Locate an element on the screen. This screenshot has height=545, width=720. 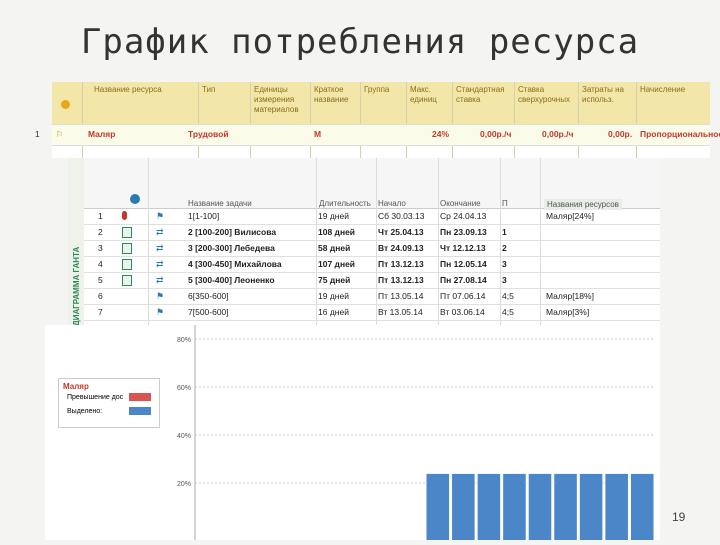
task-finish: Чт 12.12.13 is located at coordinates (463, 248).